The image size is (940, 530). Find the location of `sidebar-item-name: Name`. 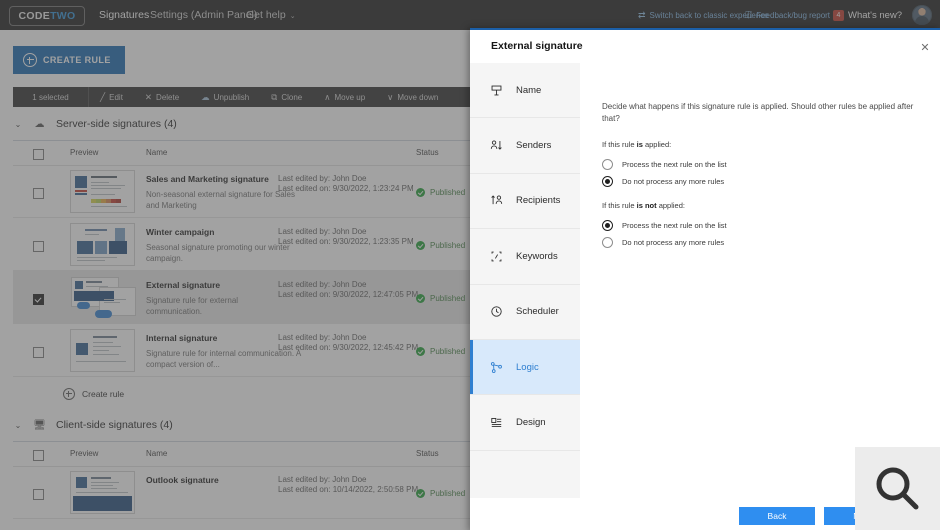

sidebar-item-name: Name is located at coordinates (525, 91).